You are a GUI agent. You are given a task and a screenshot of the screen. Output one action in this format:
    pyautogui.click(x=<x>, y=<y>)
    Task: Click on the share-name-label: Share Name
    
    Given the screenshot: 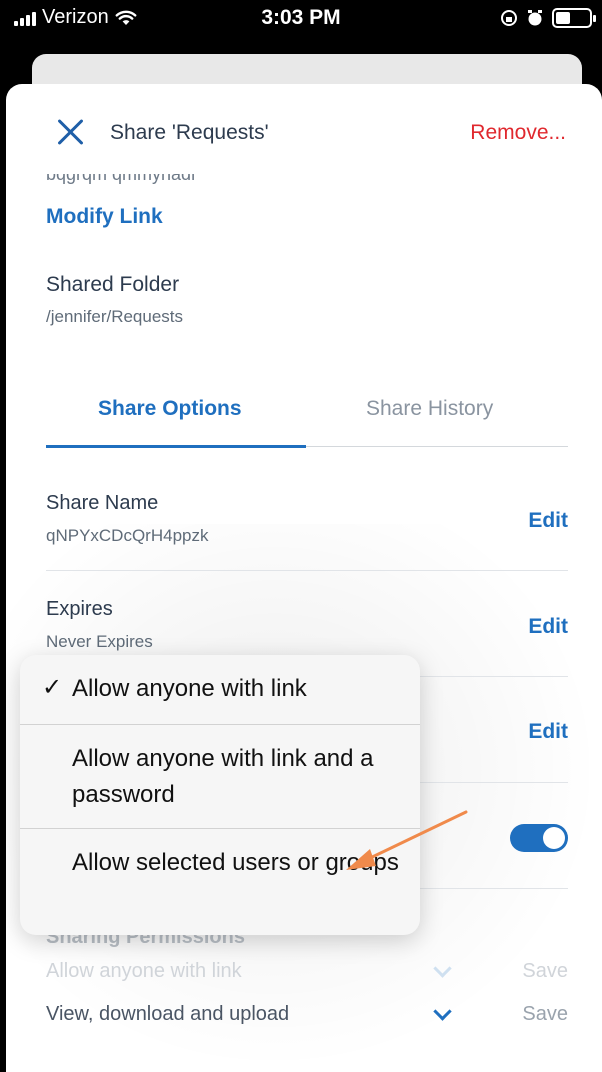 What is the action you would take?
    pyautogui.click(x=102, y=503)
    